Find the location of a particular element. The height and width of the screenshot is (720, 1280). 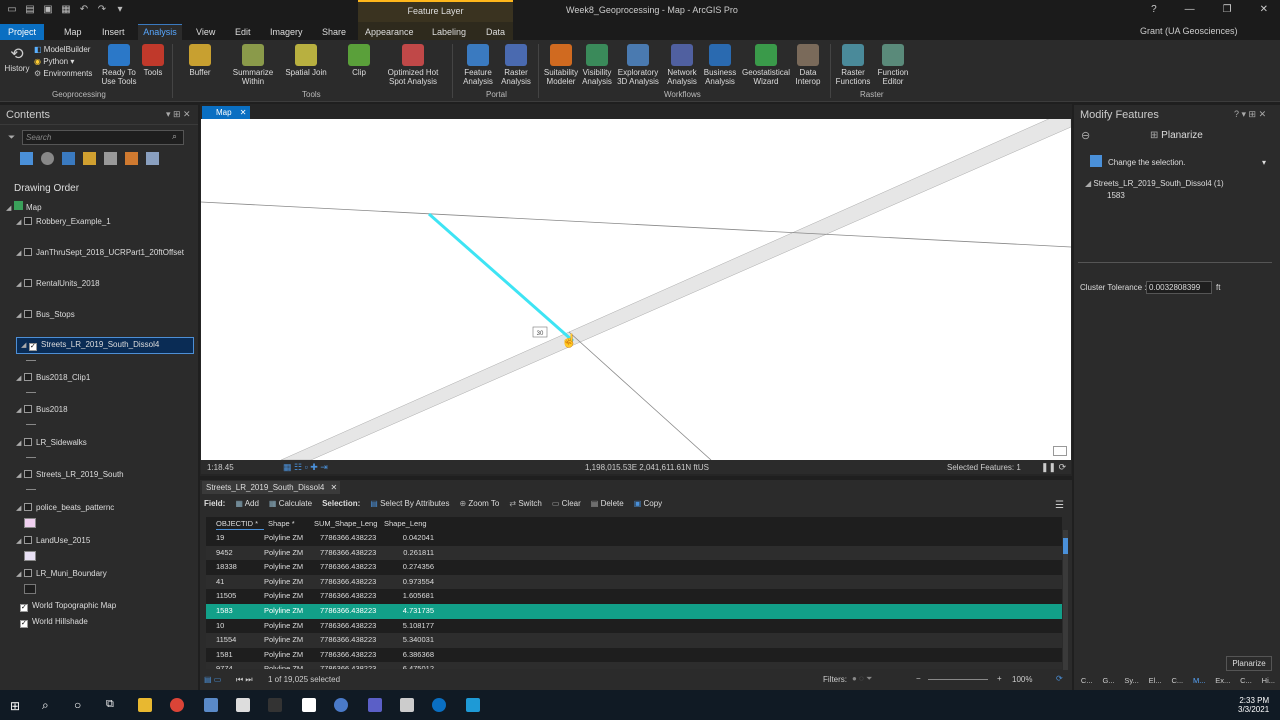

table-row-selected: 1583 Polyline ZM 7786366.438223 4.731735 is located at coordinates (634, 611).